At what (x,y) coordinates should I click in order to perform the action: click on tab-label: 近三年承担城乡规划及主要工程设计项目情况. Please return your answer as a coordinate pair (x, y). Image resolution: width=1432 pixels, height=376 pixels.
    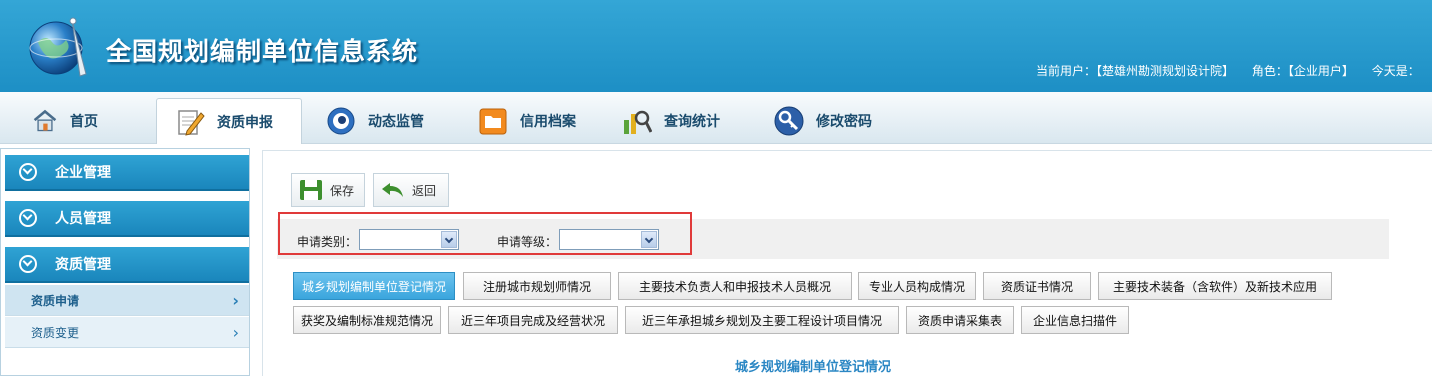
    Looking at the image, I should click on (761, 320).